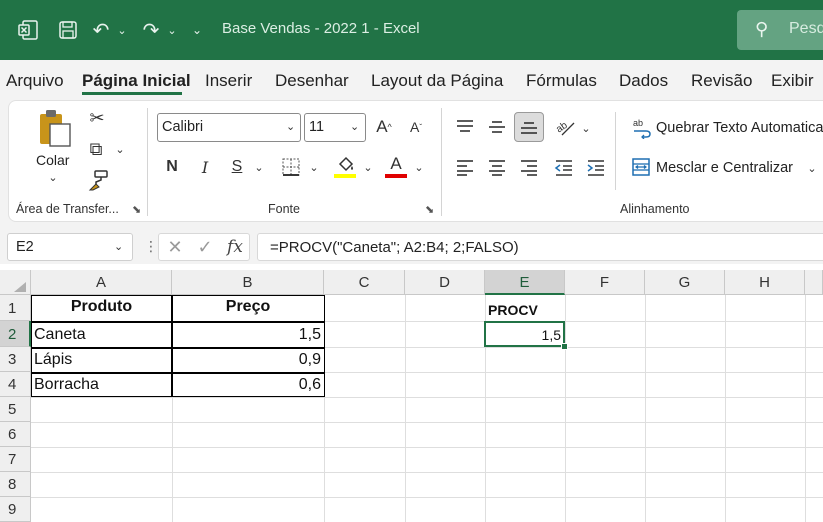 This screenshot has width=823, height=522. Describe the element at coordinates (98, 180) in the screenshot. I see `format-painter-icon` at that location.